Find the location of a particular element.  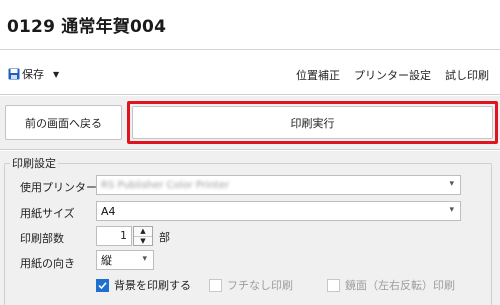

back-button: 前の画面へ戻る is located at coordinates (63, 122).